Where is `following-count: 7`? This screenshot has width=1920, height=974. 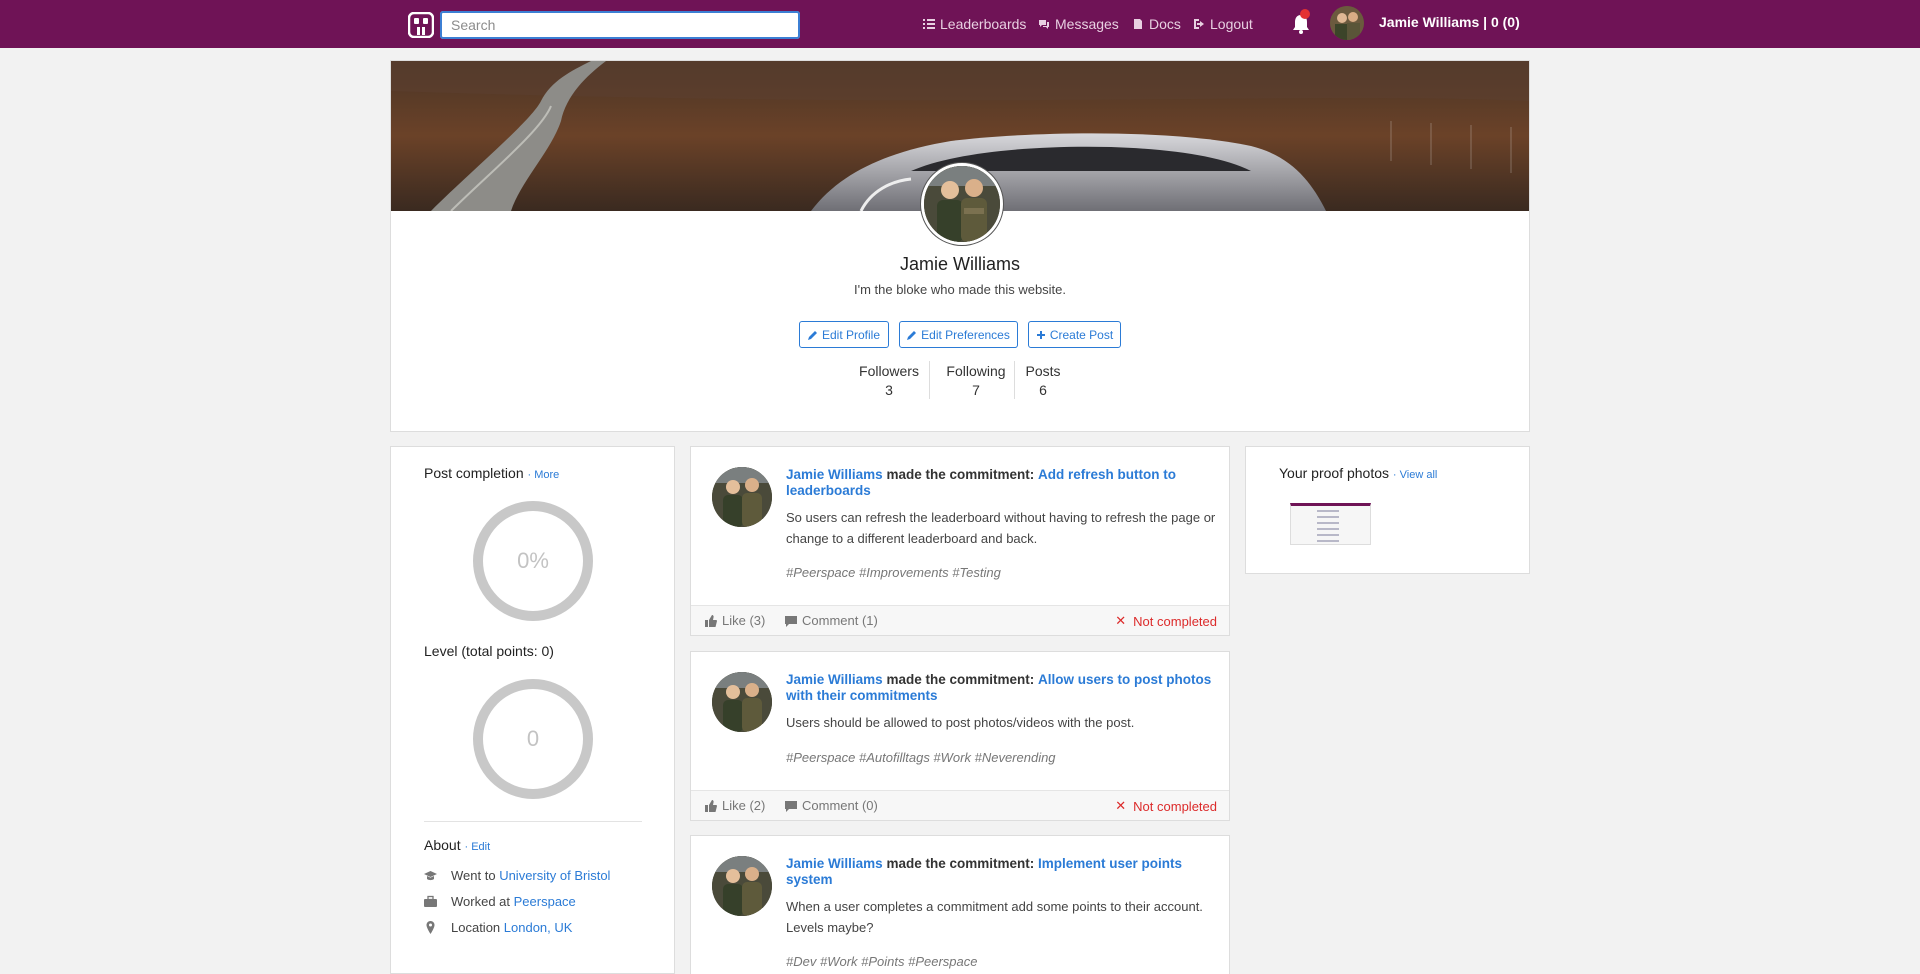
following-count: 7 is located at coordinates (976, 390).